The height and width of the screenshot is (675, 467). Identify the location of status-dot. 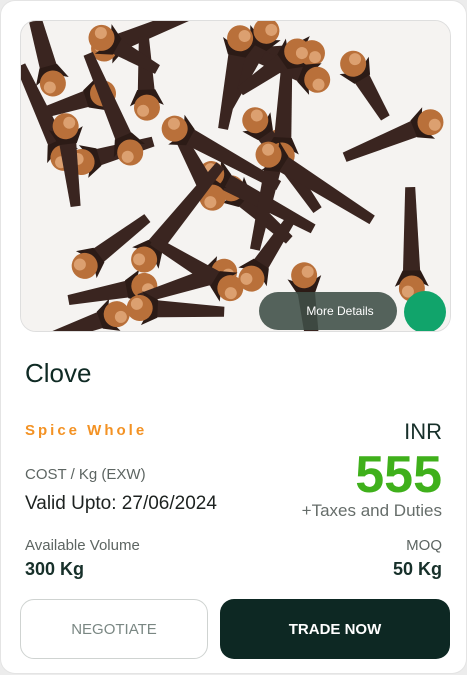
(425, 311).